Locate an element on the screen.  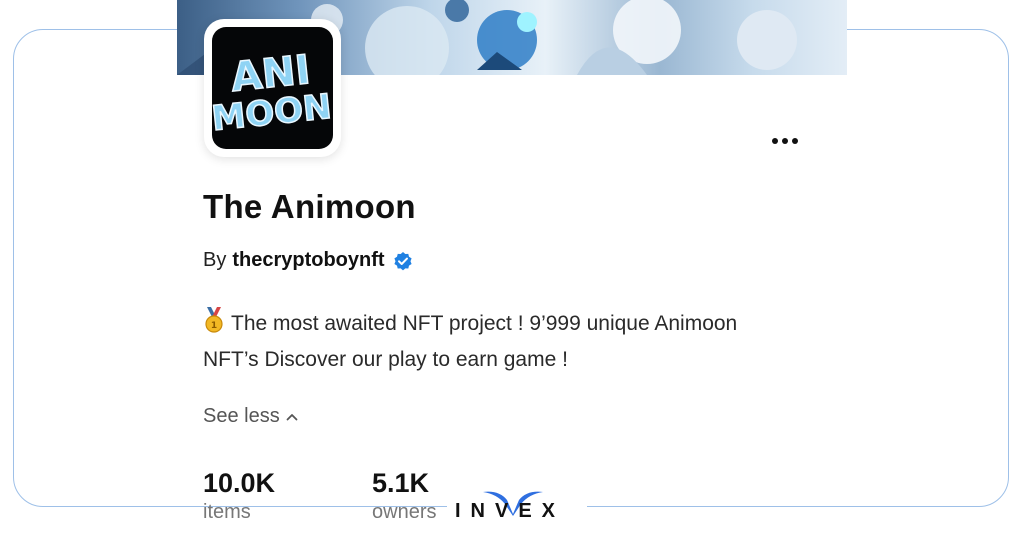
stat-owners: 5.1K owners is located at coordinates (404, 496).